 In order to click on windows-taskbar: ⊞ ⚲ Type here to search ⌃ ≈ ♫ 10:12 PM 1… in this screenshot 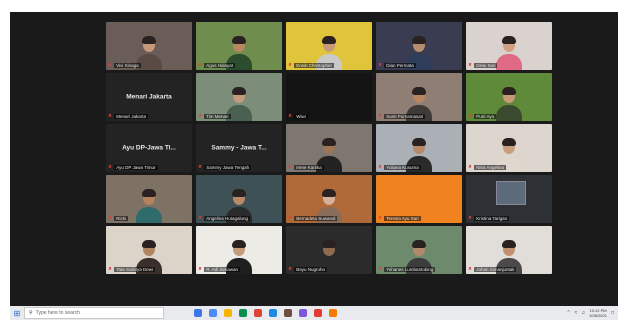, I will do `click(314, 313)`.